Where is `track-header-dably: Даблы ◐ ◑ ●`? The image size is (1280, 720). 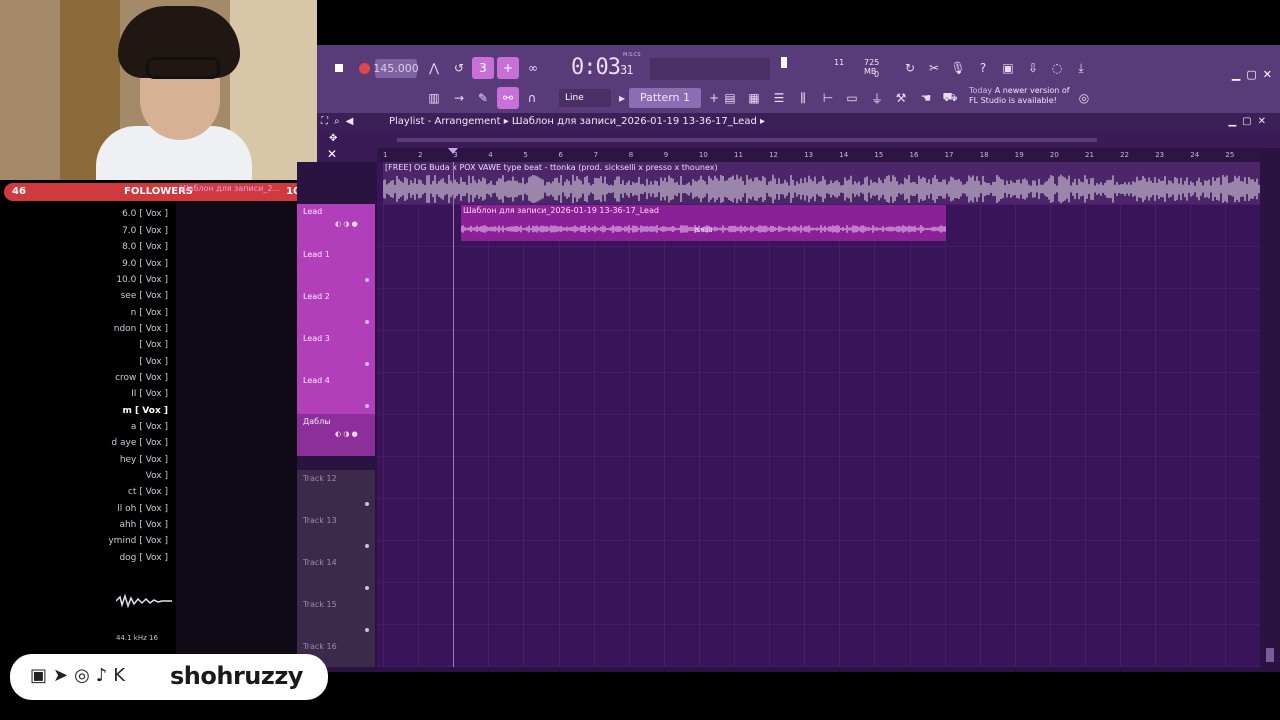
track-header-dably: Даблы ◐ ◑ ● is located at coordinates (336, 435).